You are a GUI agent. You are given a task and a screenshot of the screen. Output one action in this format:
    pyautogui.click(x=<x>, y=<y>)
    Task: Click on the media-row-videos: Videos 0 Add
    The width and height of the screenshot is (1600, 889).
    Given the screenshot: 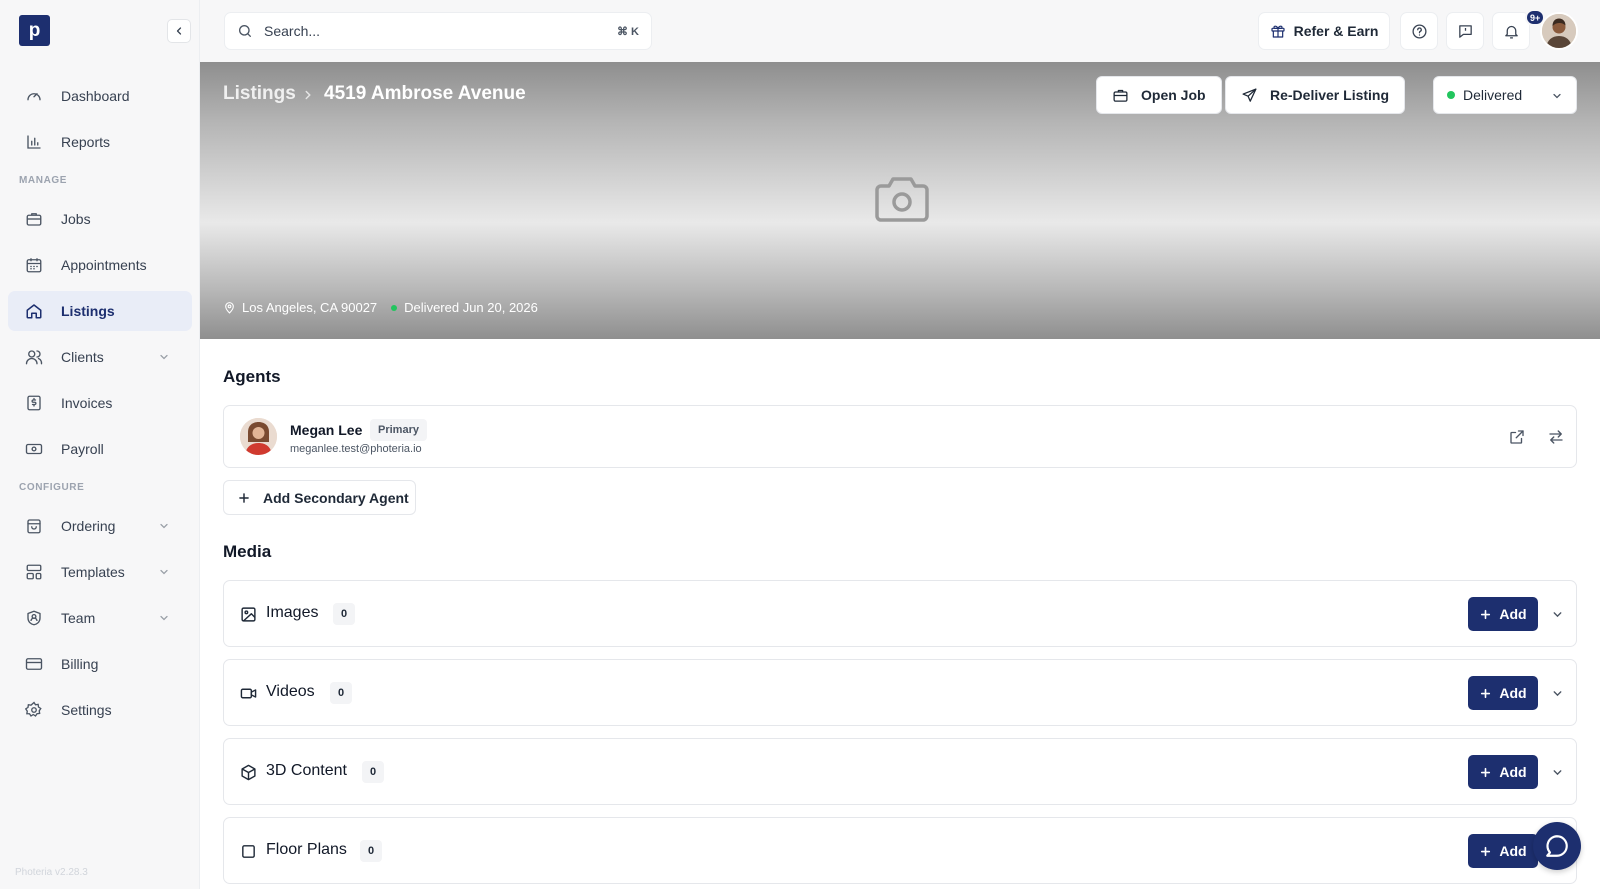 What is the action you would take?
    pyautogui.click(x=900, y=692)
    